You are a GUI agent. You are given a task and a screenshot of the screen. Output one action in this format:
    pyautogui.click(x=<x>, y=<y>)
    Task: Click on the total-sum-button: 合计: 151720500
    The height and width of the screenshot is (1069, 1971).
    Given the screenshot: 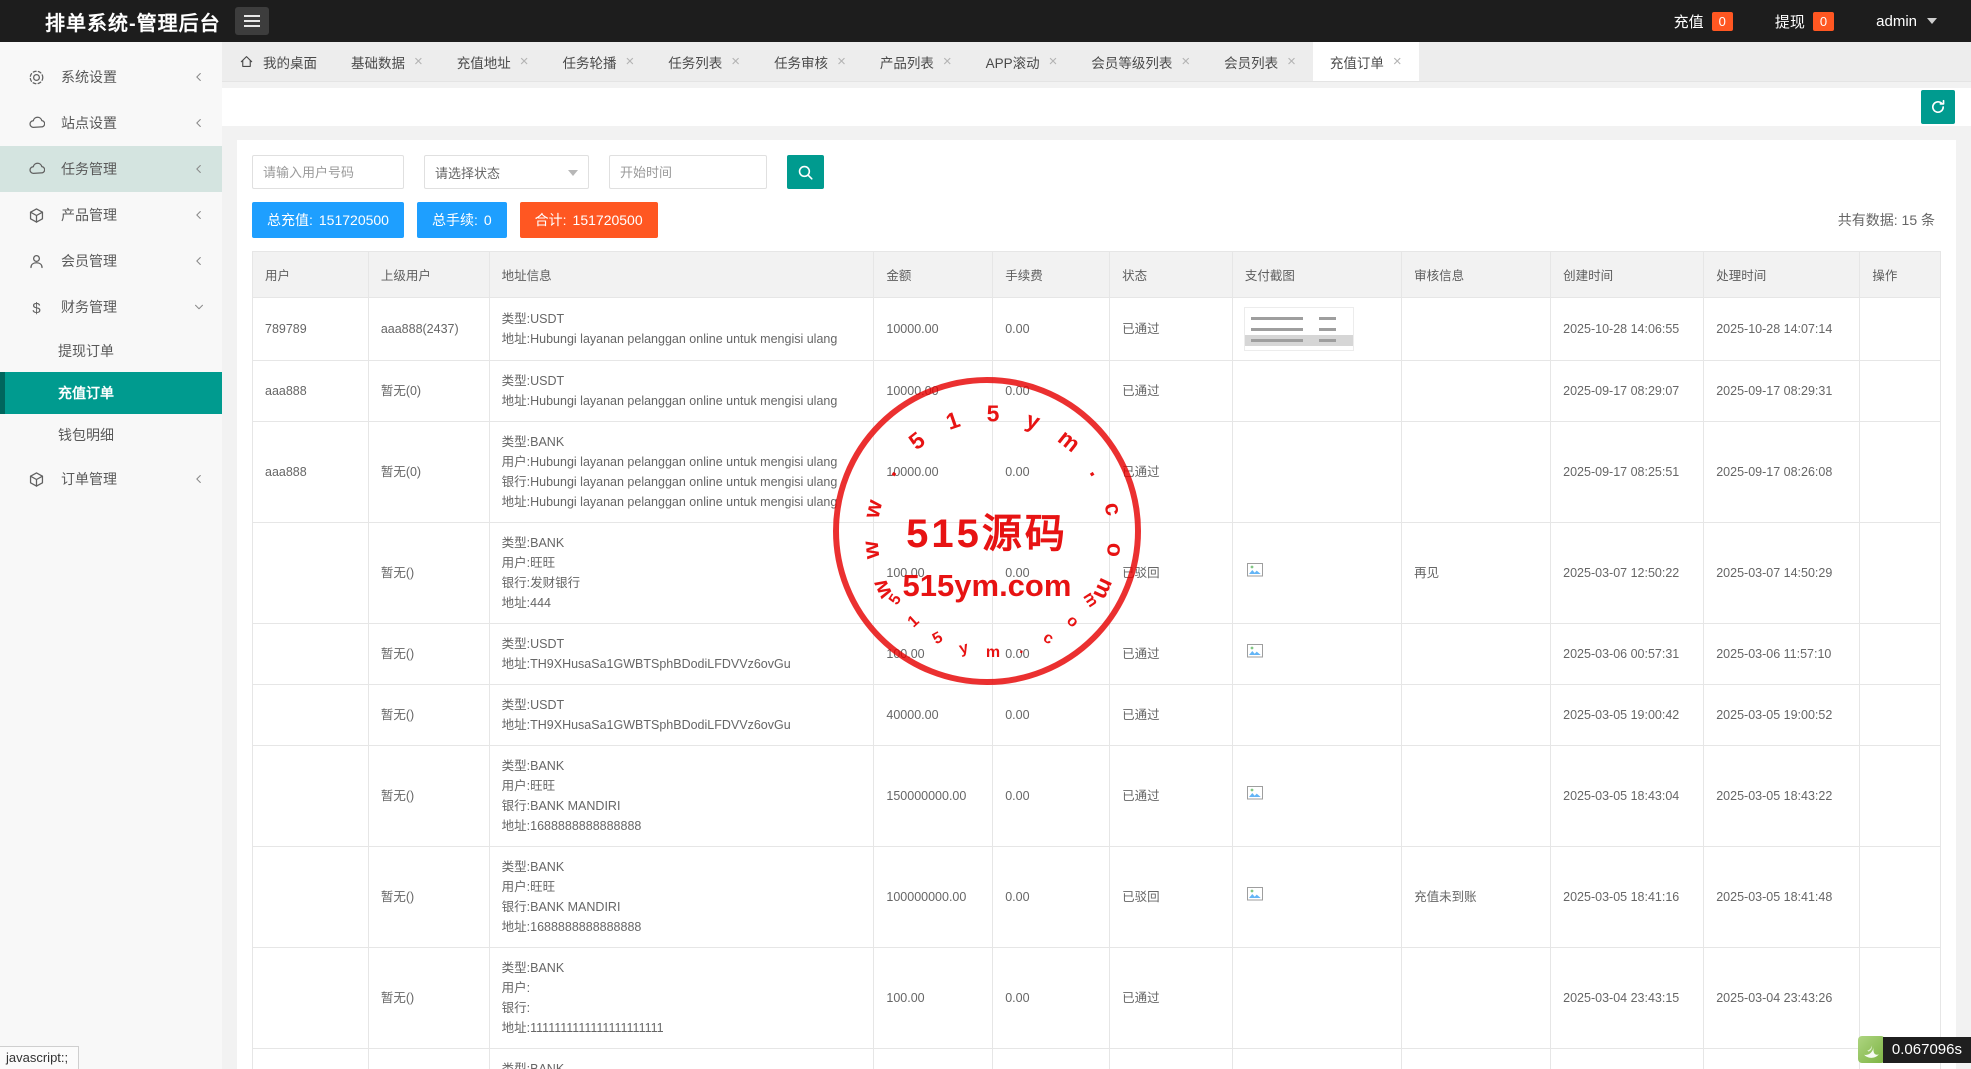 What is the action you would take?
    pyautogui.click(x=588, y=220)
    